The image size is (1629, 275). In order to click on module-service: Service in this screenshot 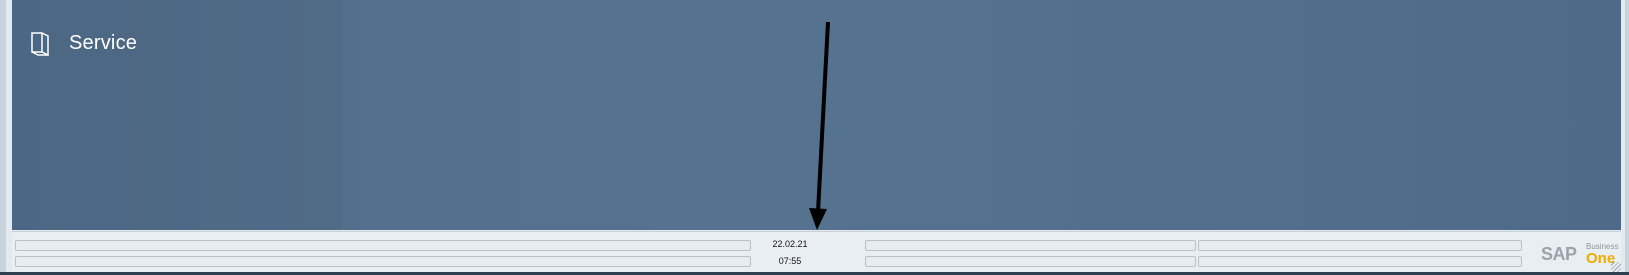, I will do `click(82, 43)`.